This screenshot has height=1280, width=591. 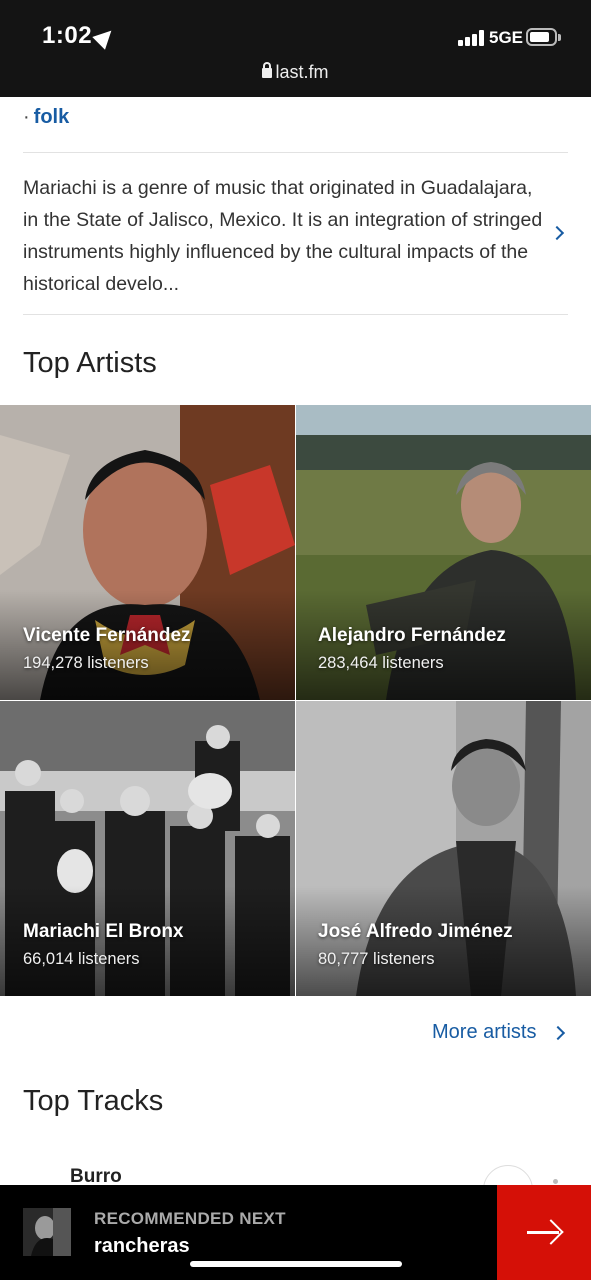 I want to click on tag-list: · folk, so click(x=46, y=117).